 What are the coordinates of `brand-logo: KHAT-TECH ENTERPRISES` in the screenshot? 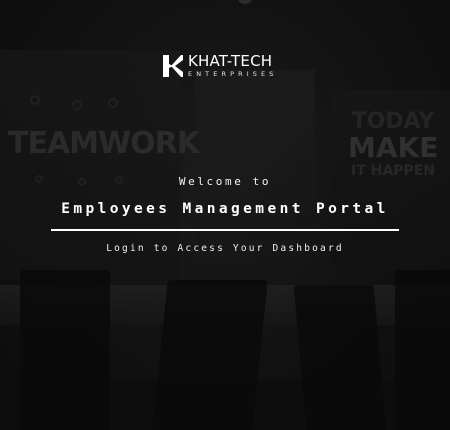 It's located at (219, 66).